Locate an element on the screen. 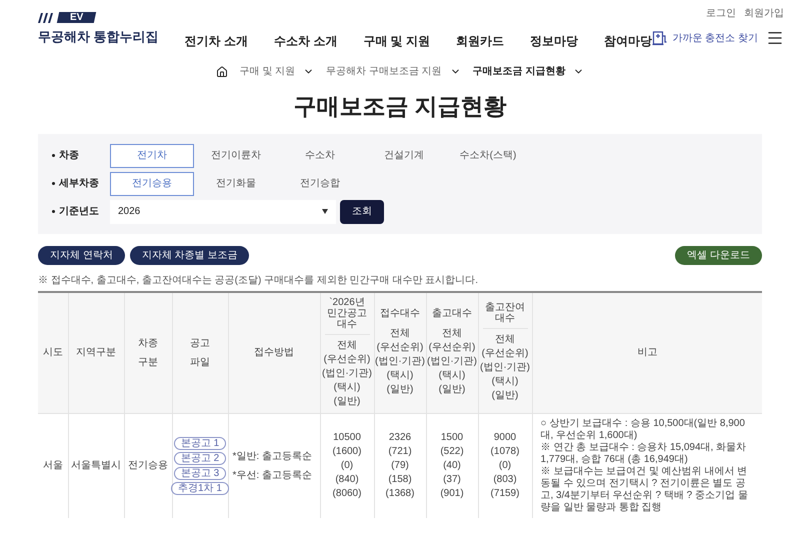 The image size is (800, 552). charging-station-icon is located at coordinates (660, 38).